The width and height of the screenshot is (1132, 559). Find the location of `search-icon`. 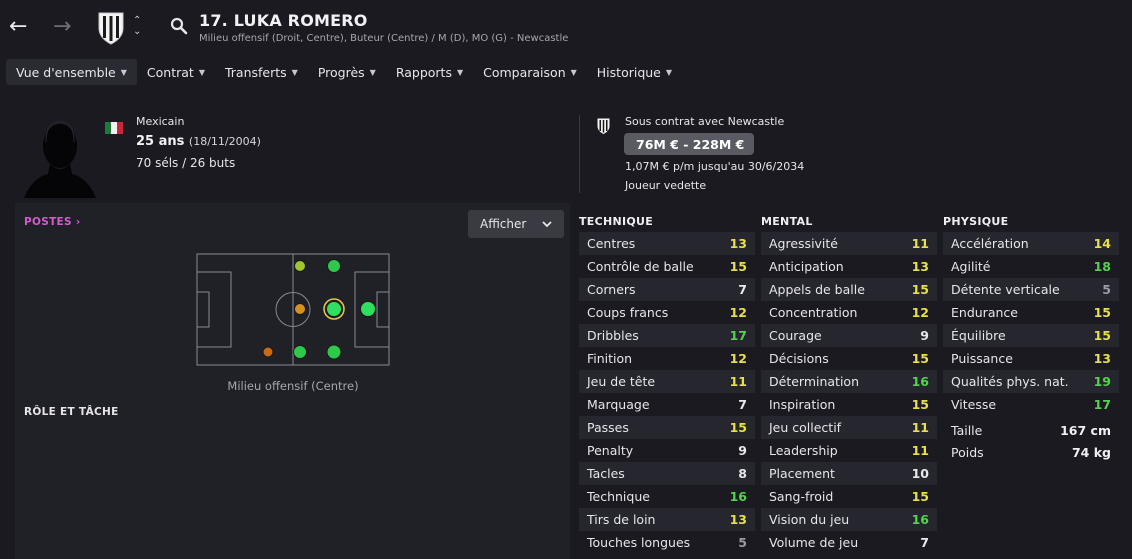

search-icon is located at coordinates (179, 26).